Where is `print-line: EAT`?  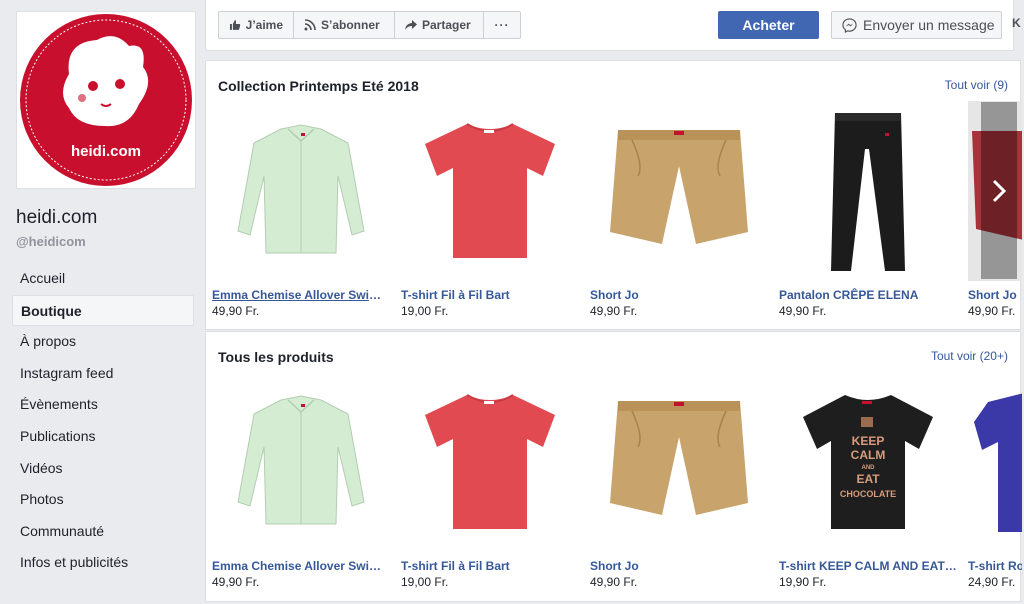
print-line: EAT is located at coordinates (868, 479).